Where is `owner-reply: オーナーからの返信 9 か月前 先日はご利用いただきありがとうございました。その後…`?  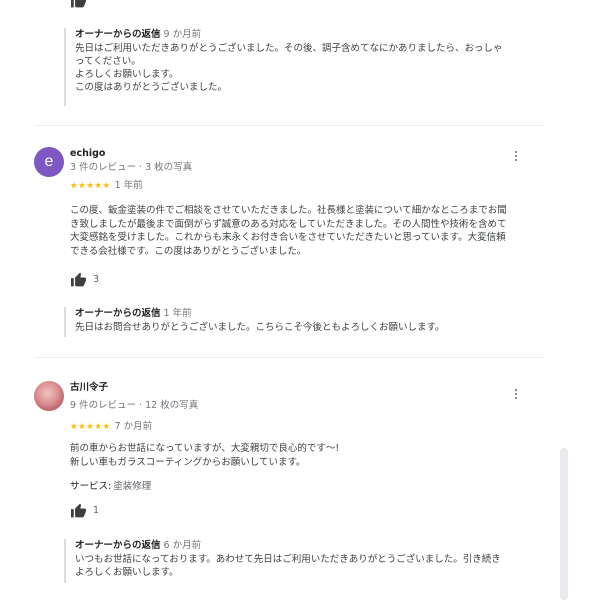
owner-reply: オーナーからの返信 9 か月前 先日はご利用いただきありがとうございました。その後… is located at coordinates (304, 67).